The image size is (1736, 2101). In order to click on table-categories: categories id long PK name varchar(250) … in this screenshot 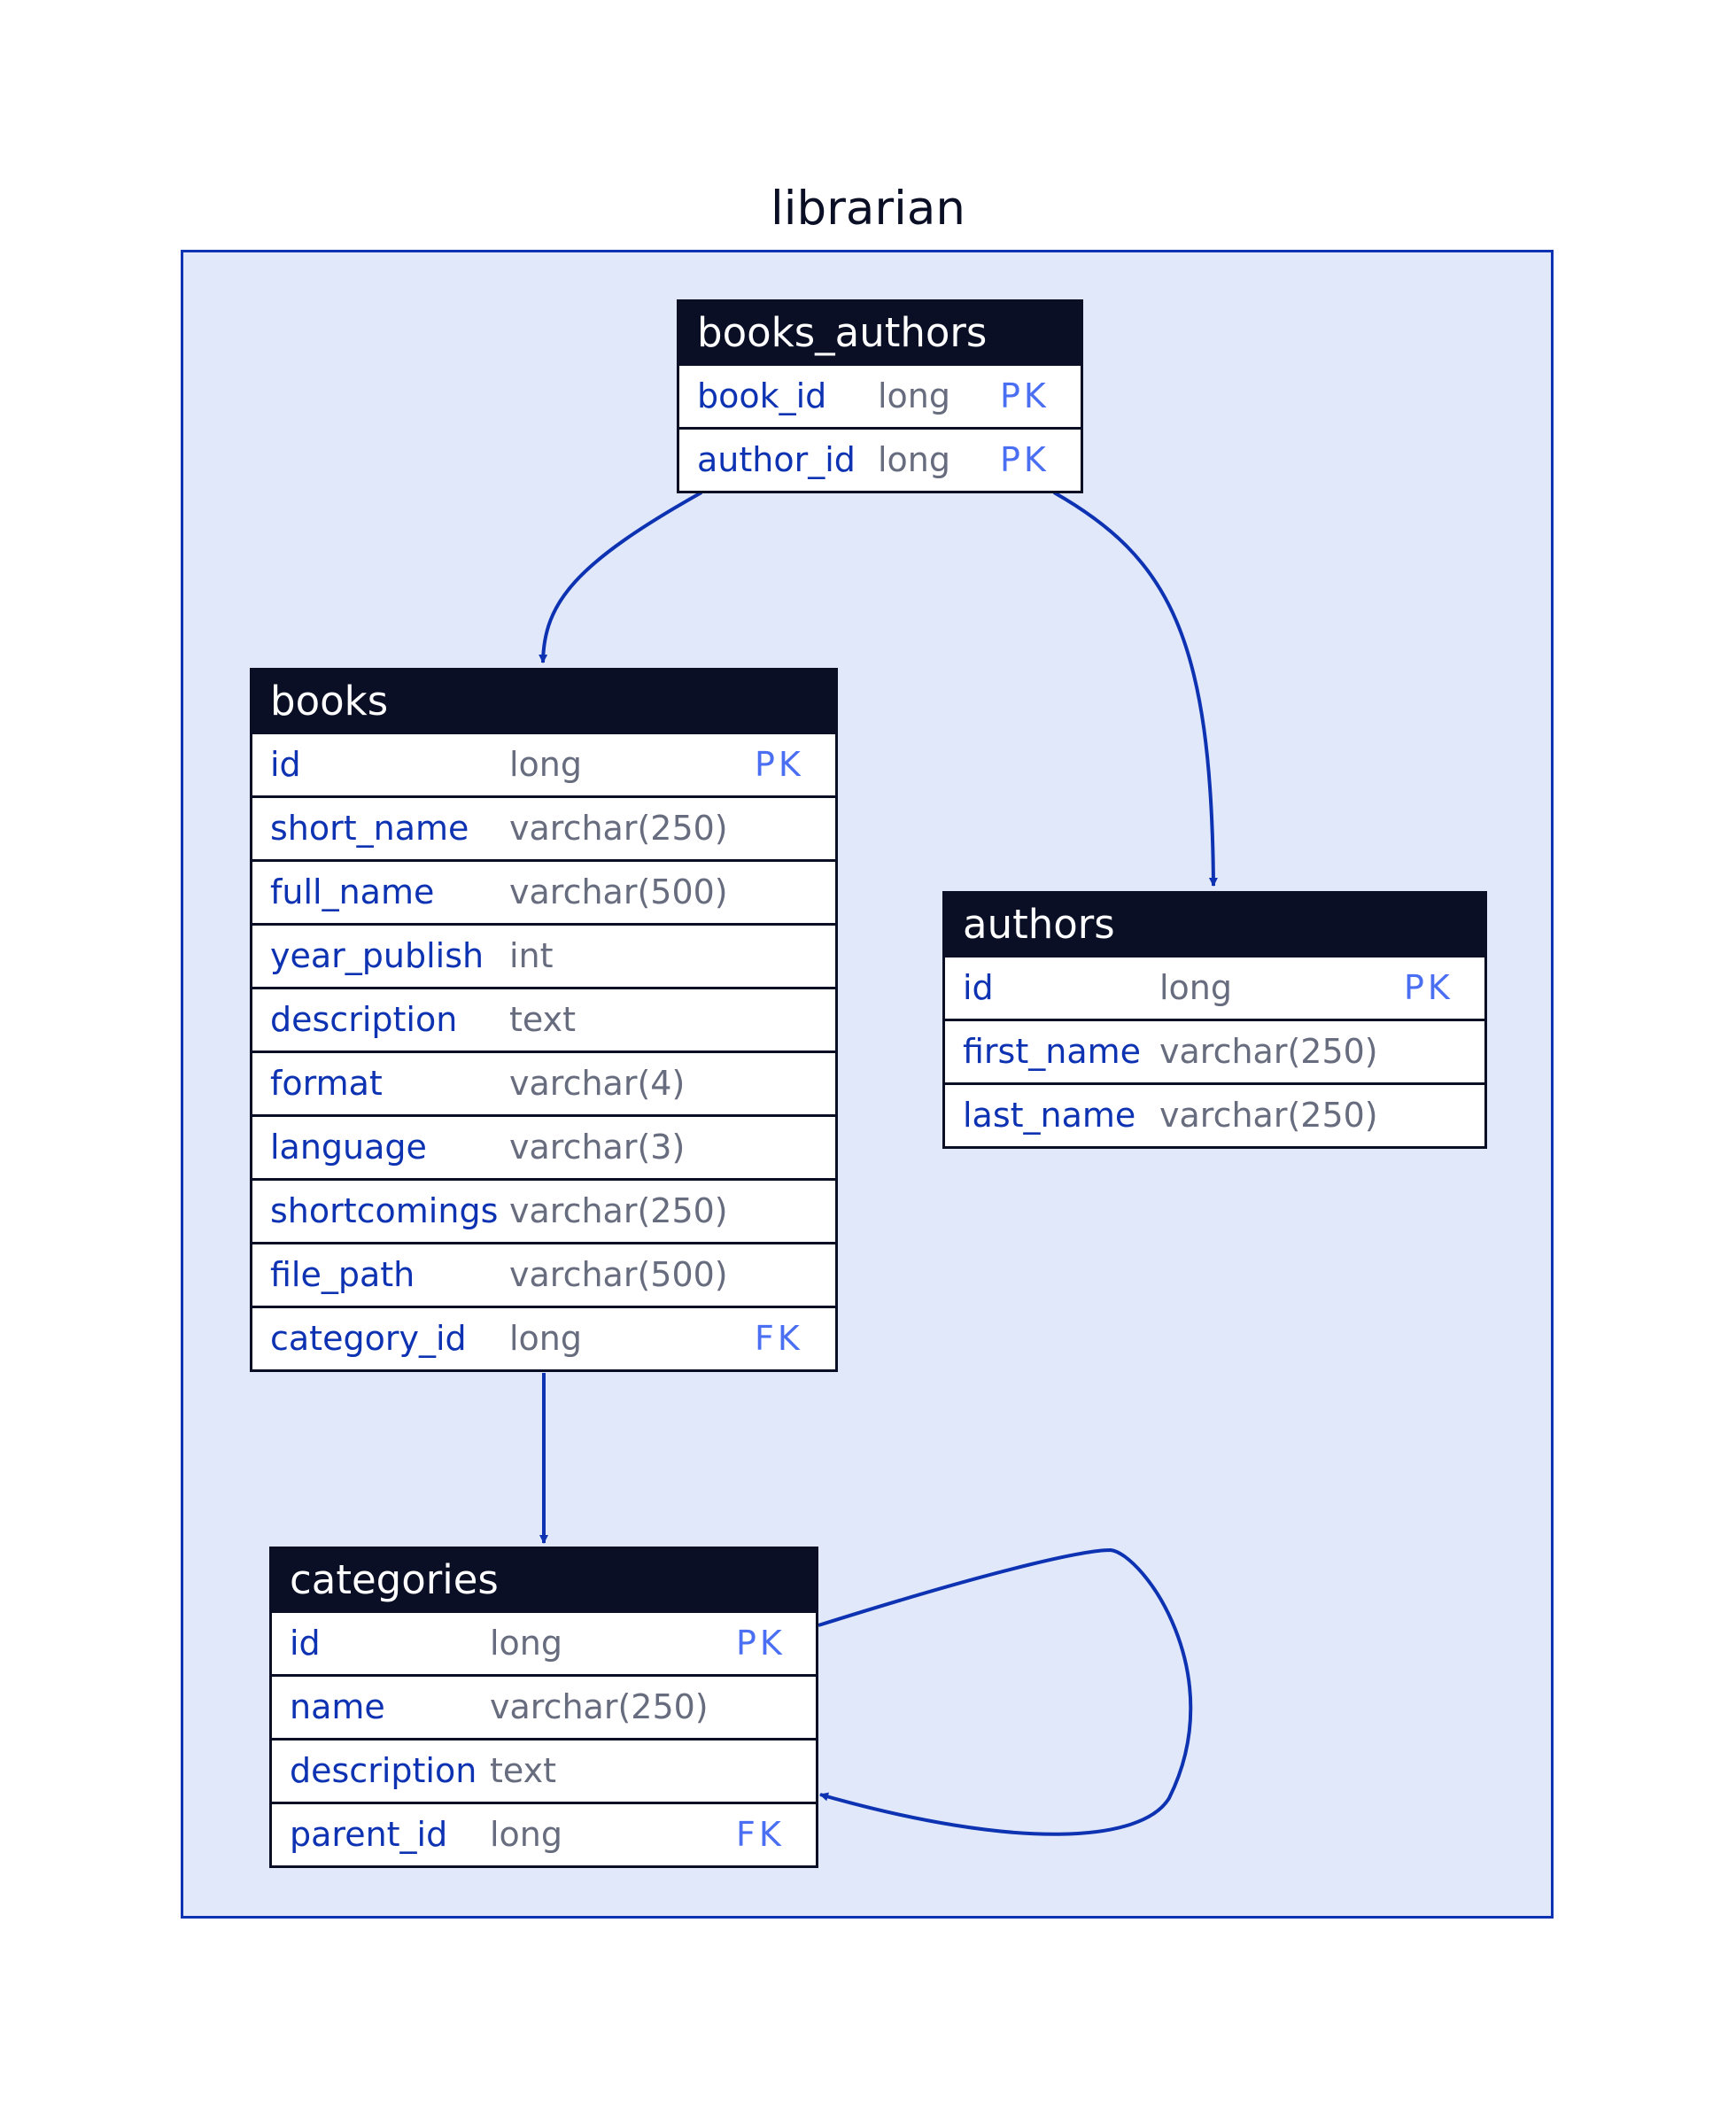, I will do `click(544, 1707)`.